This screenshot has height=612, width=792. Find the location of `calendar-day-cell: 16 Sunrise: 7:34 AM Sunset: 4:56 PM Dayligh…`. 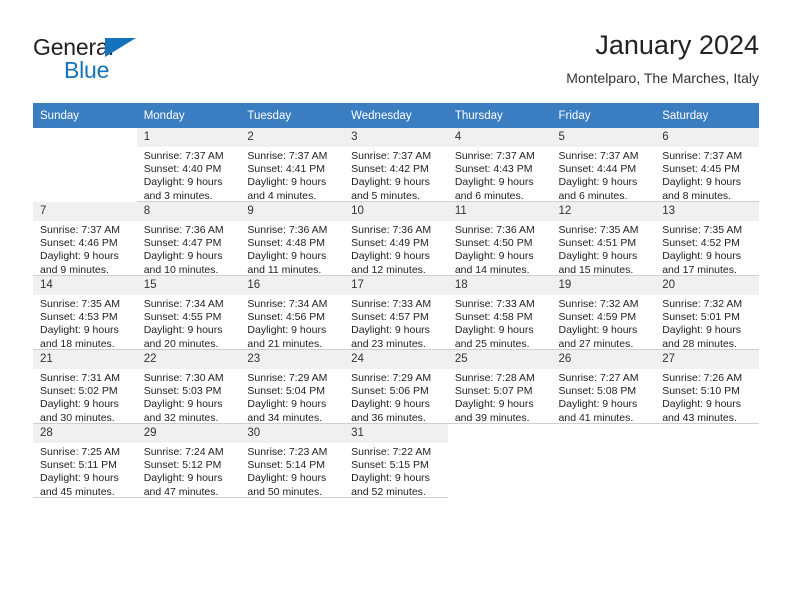

calendar-day-cell: 16 Sunrise: 7:34 AM Sunset: 4:56 PM Dayligh… is located at coordinates (292, 313).